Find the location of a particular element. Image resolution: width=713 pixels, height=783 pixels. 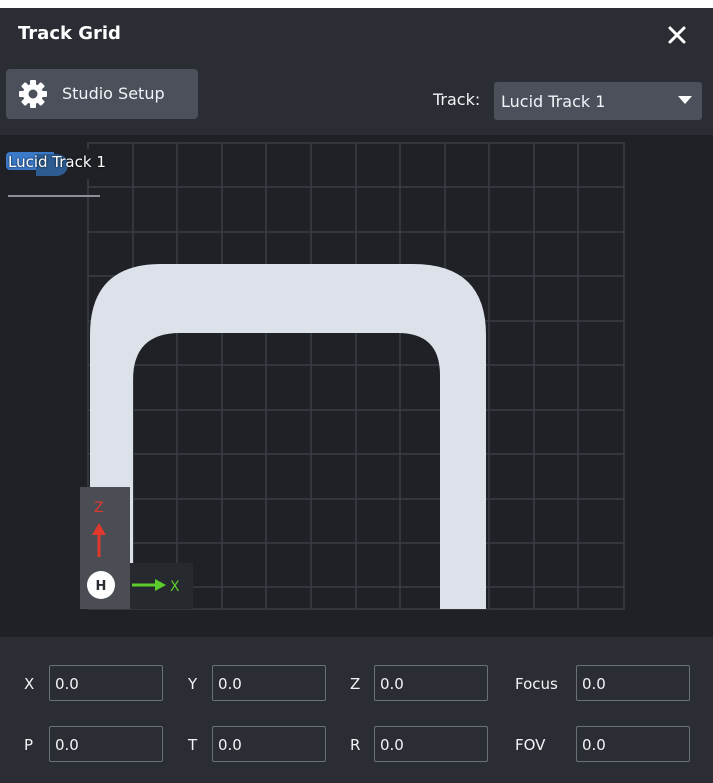

p-field: 0.0 is located at coordinates (106, 744).